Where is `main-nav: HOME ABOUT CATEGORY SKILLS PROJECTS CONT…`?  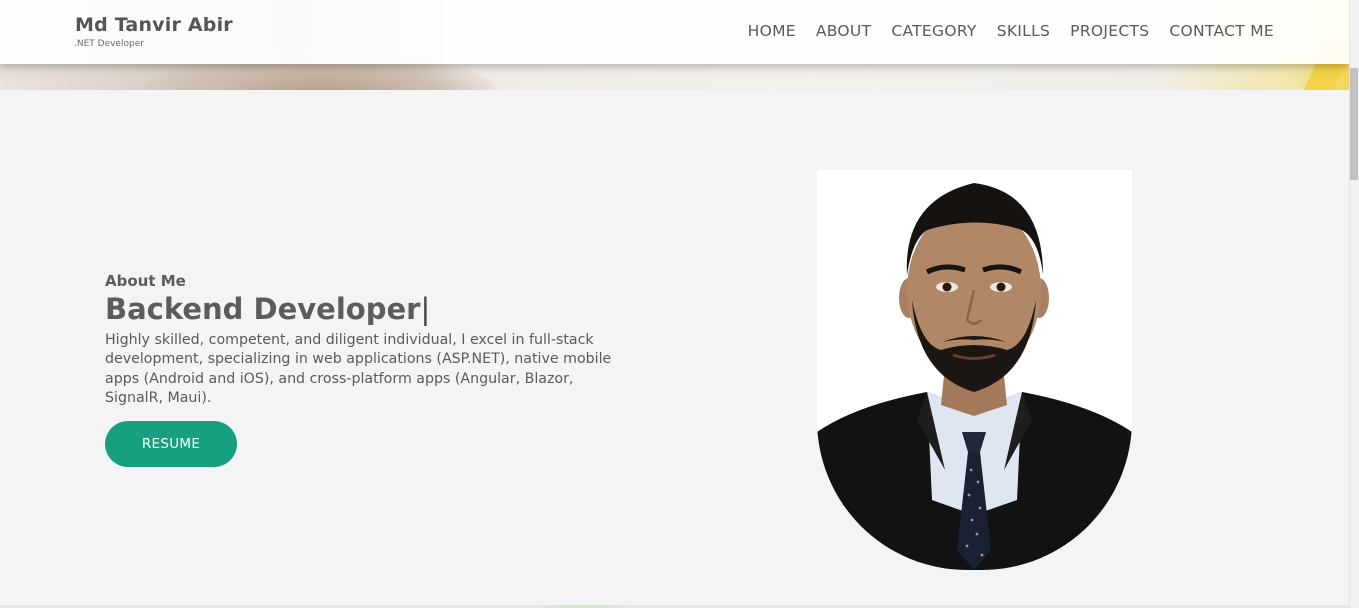 main-nav: HOME ABOUT CATEGORY SKILLS PROJECTS CONT… is located at coordinates (1001, 31).